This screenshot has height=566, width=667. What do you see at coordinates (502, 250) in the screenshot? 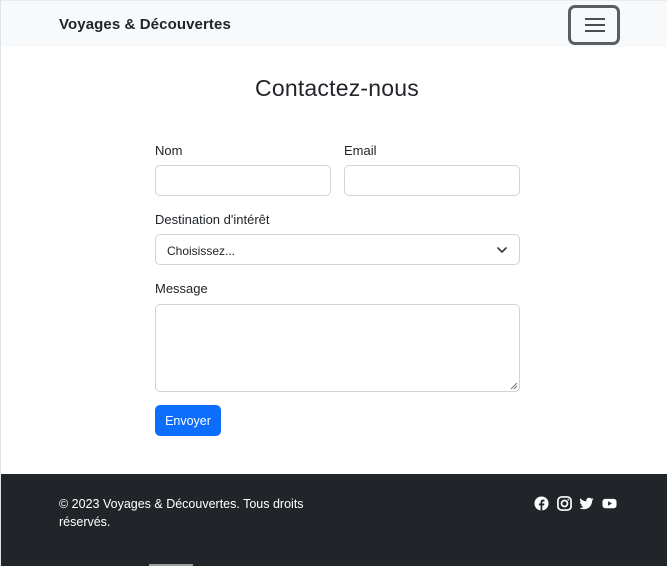
I see `chevron-down-icon` at bounding box center [502, 250].